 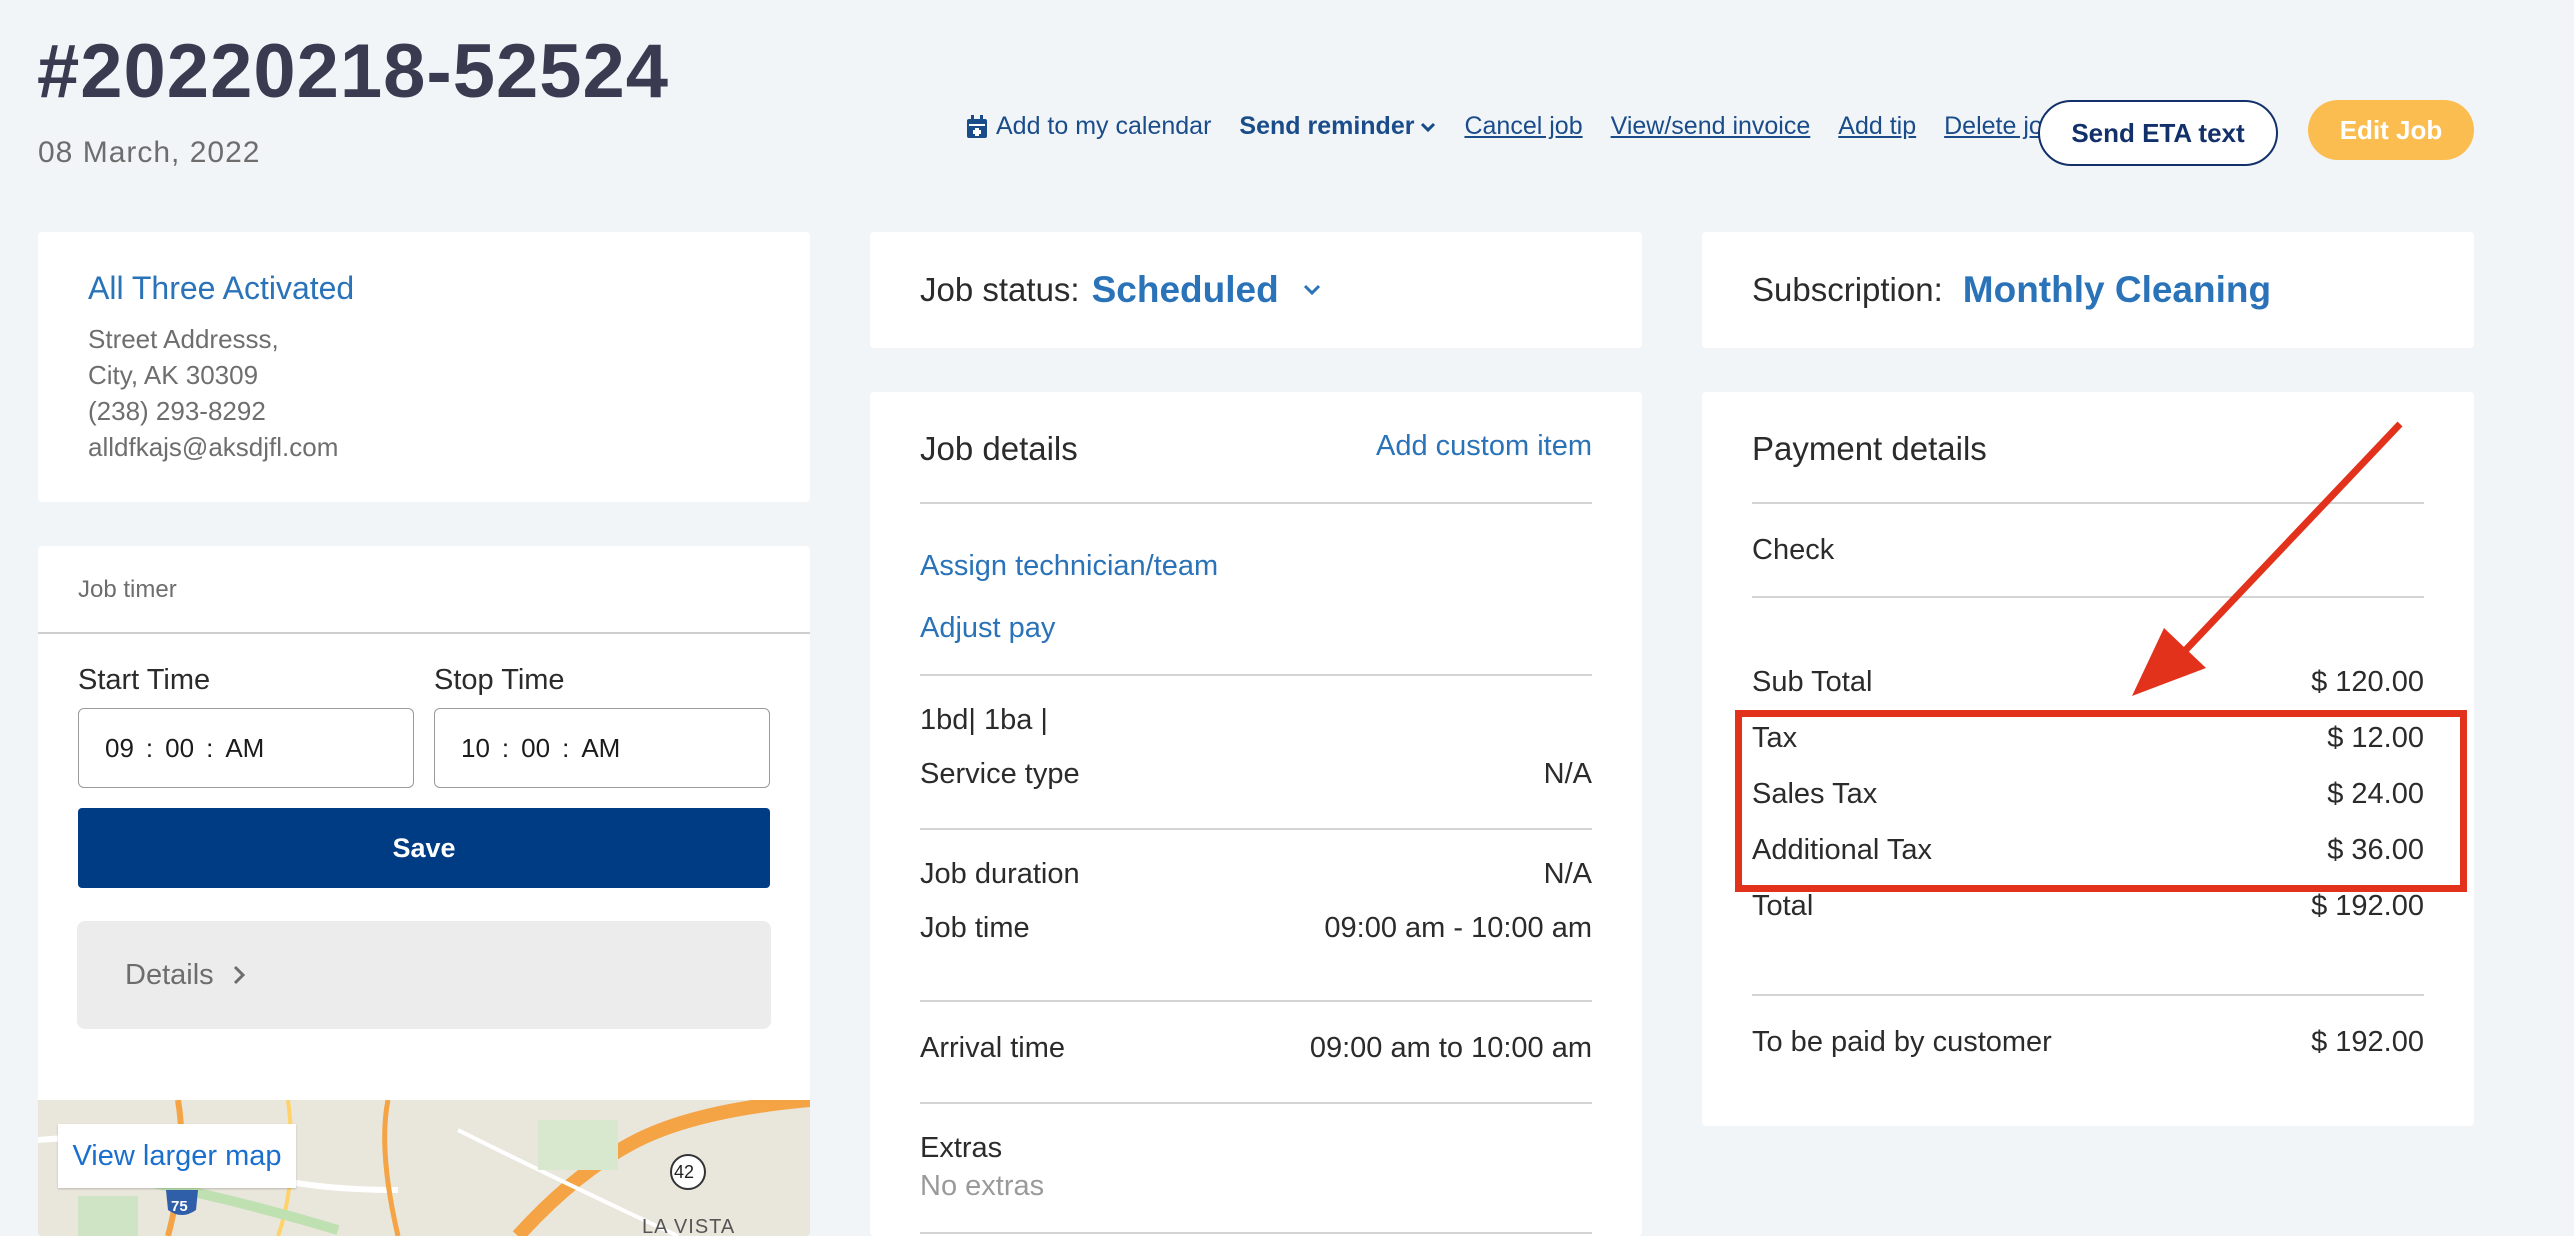 I want to click on job-duration-row: Job duration N/A, so click(x=1256, y=874).